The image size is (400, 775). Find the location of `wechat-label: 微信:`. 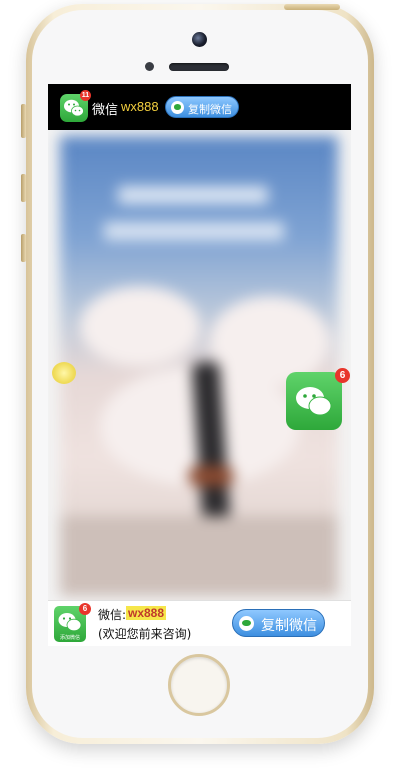

wechat-label: 微信: is located at coordinates (112, 615).